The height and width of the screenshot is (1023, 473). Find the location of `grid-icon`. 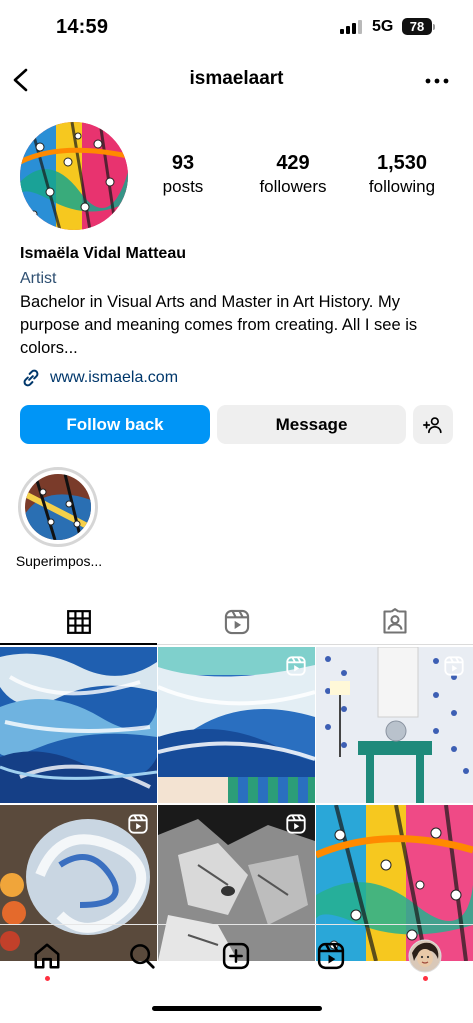

grid-icon is located at coordinates (78, 622).